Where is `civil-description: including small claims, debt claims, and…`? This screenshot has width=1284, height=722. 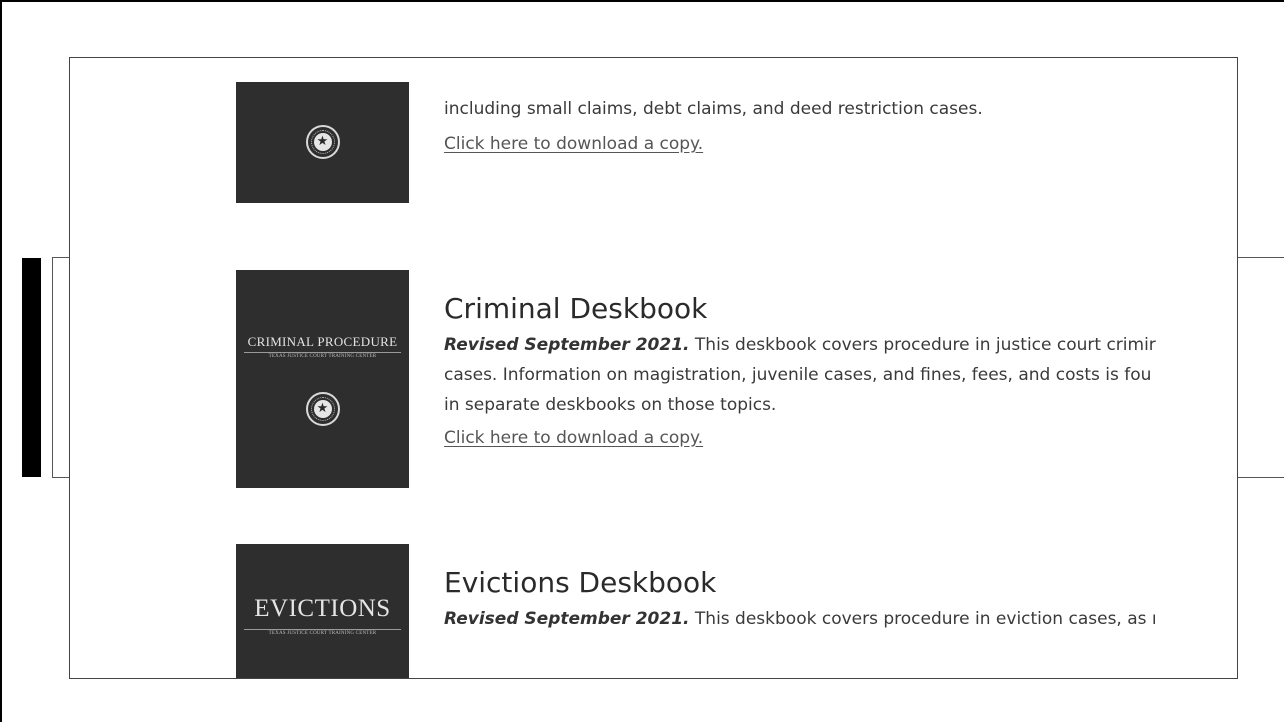
civil-description: including small claims, debt claims, and… is located at coordinates (713, 109).